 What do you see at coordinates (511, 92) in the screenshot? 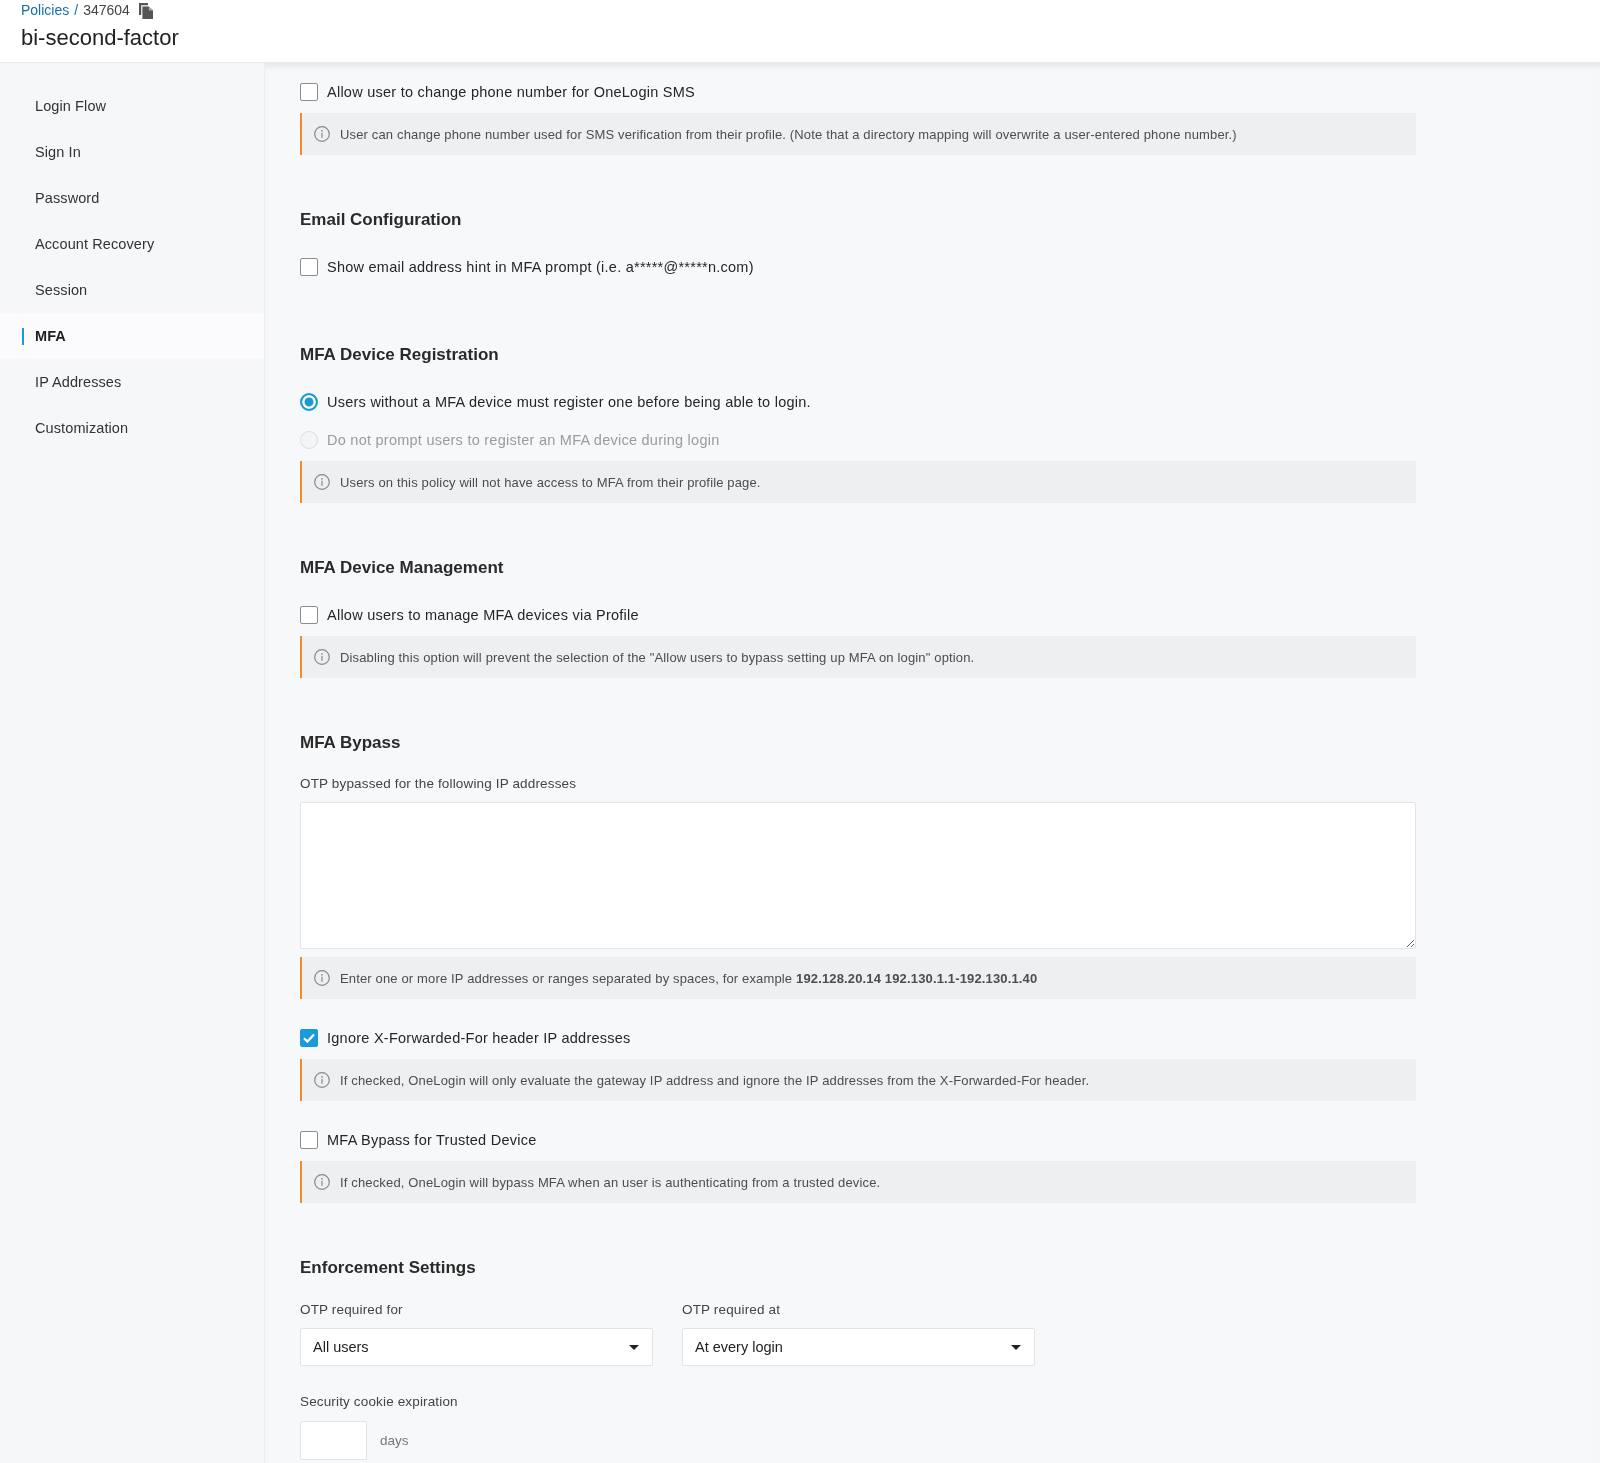
I see `checkbox-label: Allow user to change phone number for OneLogin SMS` at bounding box center [511, 92].